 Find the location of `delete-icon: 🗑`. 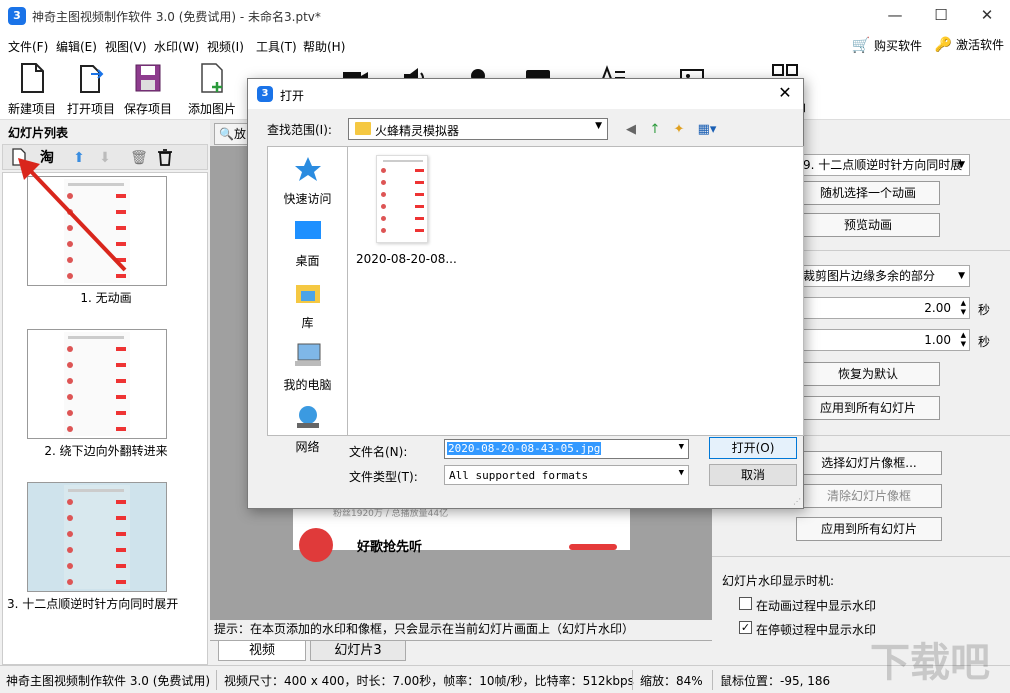

delete-icon: 🗑 is located at coordinates (139, 158).